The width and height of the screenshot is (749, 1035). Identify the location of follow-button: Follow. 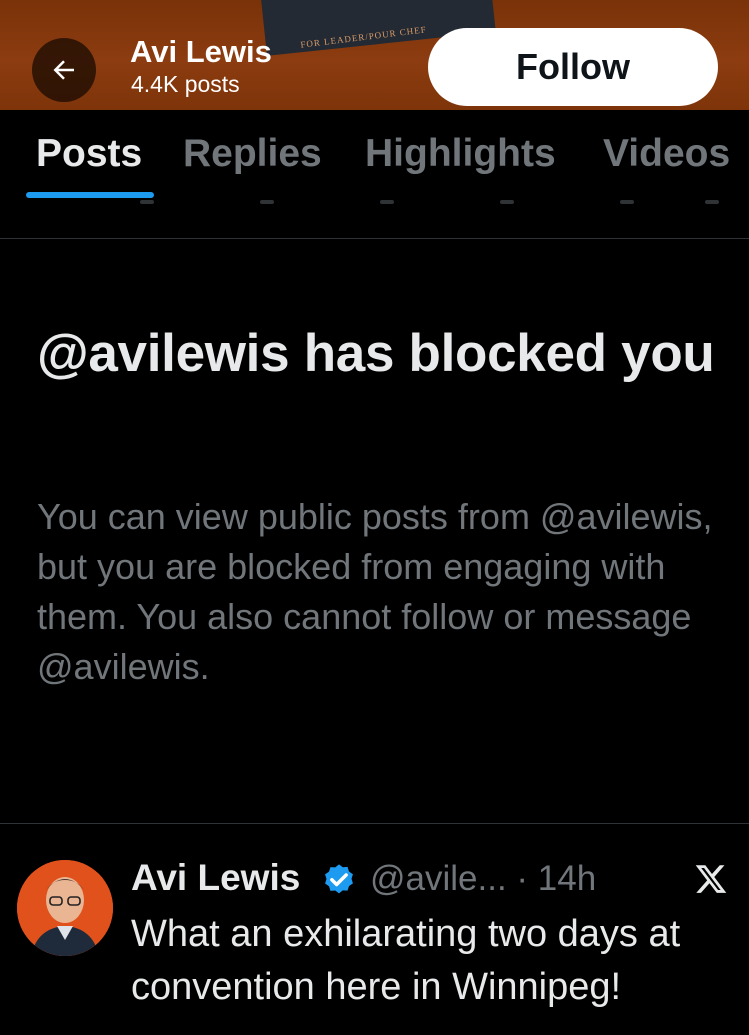
(573, 67).